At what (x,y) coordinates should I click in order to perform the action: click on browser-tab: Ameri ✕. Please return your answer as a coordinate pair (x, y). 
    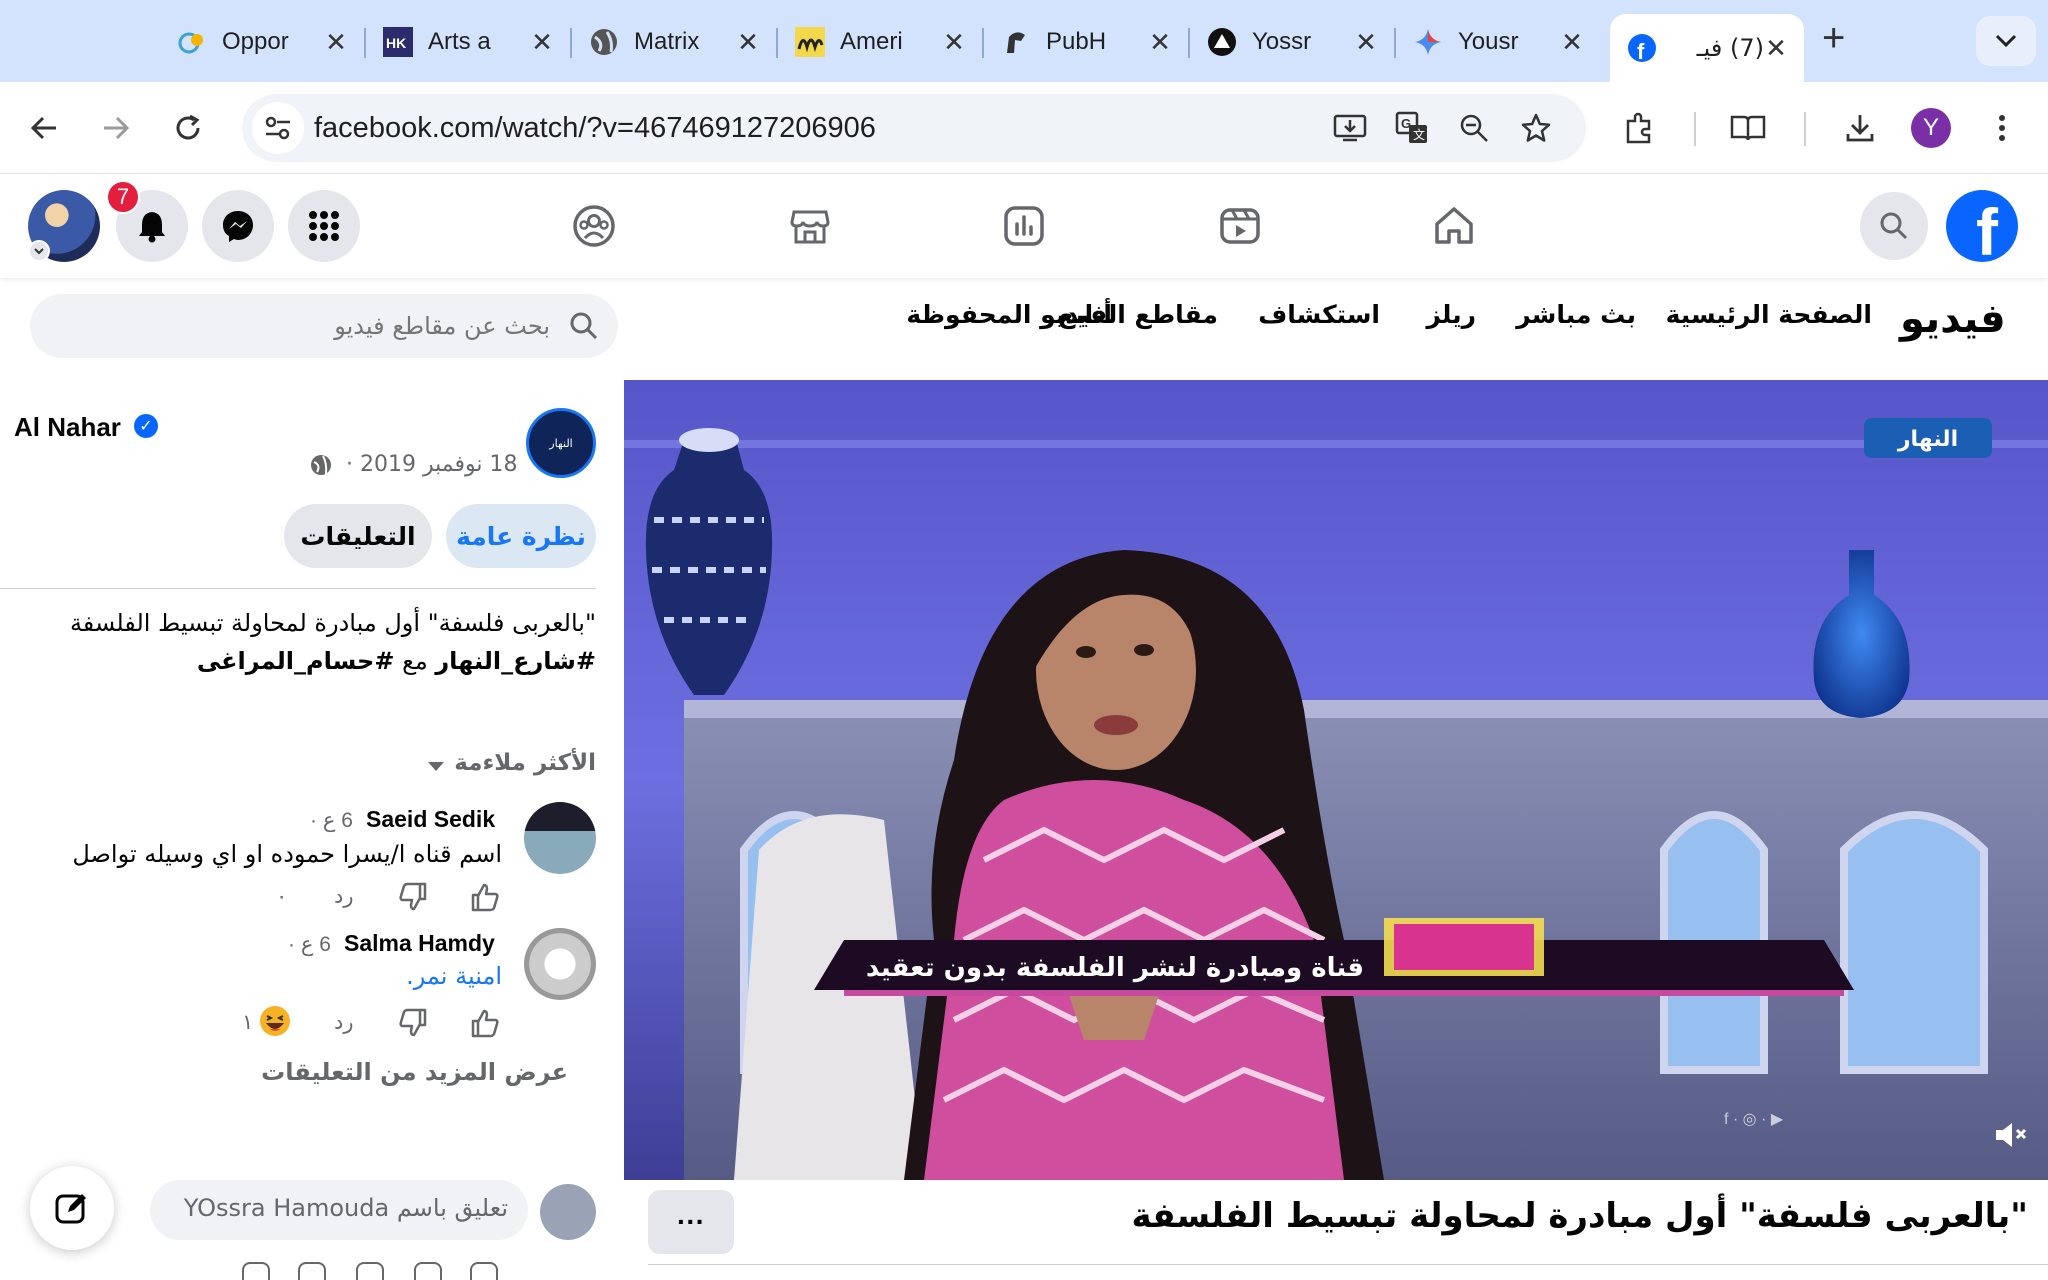
    Looking at the image, I should click on (881, 42).